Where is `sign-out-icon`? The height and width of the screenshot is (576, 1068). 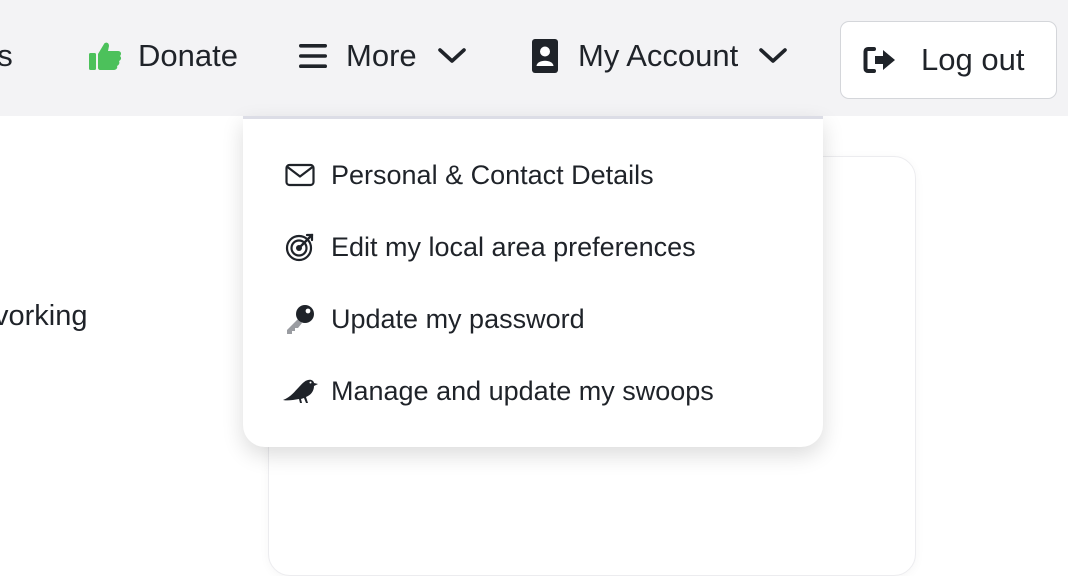
sign-out-icon is located at coordinates (880, 60).